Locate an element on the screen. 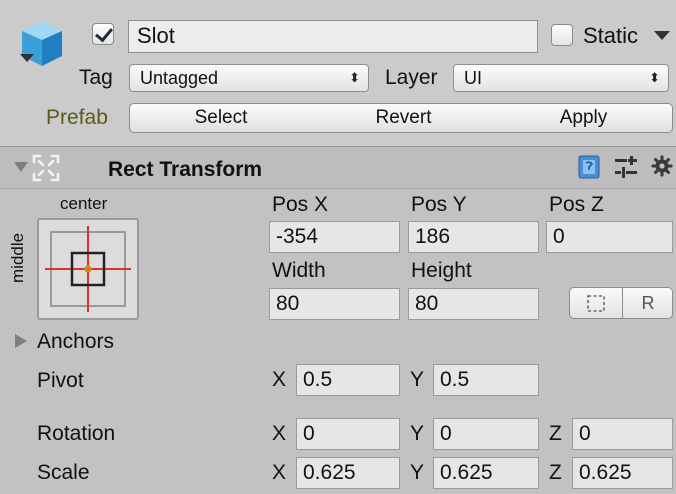  scale-z-axis-label: Z is located at coordinates (555, 473).